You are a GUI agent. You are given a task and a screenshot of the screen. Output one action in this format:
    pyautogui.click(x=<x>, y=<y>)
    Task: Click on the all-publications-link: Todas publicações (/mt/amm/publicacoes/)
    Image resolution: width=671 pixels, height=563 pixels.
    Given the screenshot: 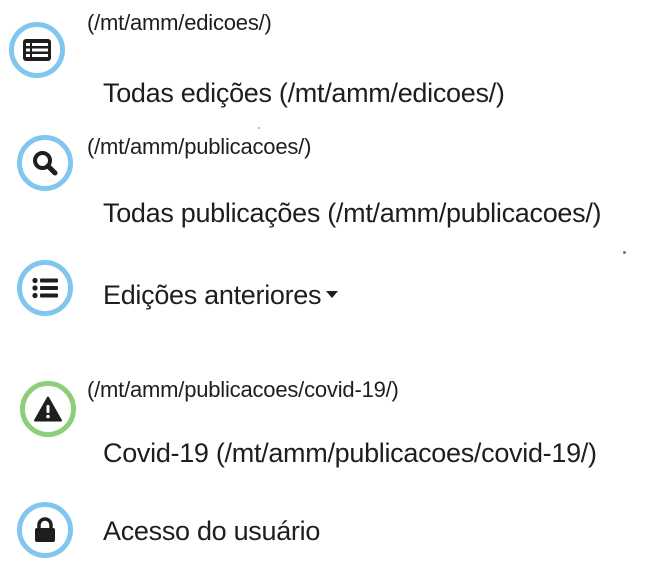 What is the action you would take?
    pyautogui.click(x=352, y=213)
    